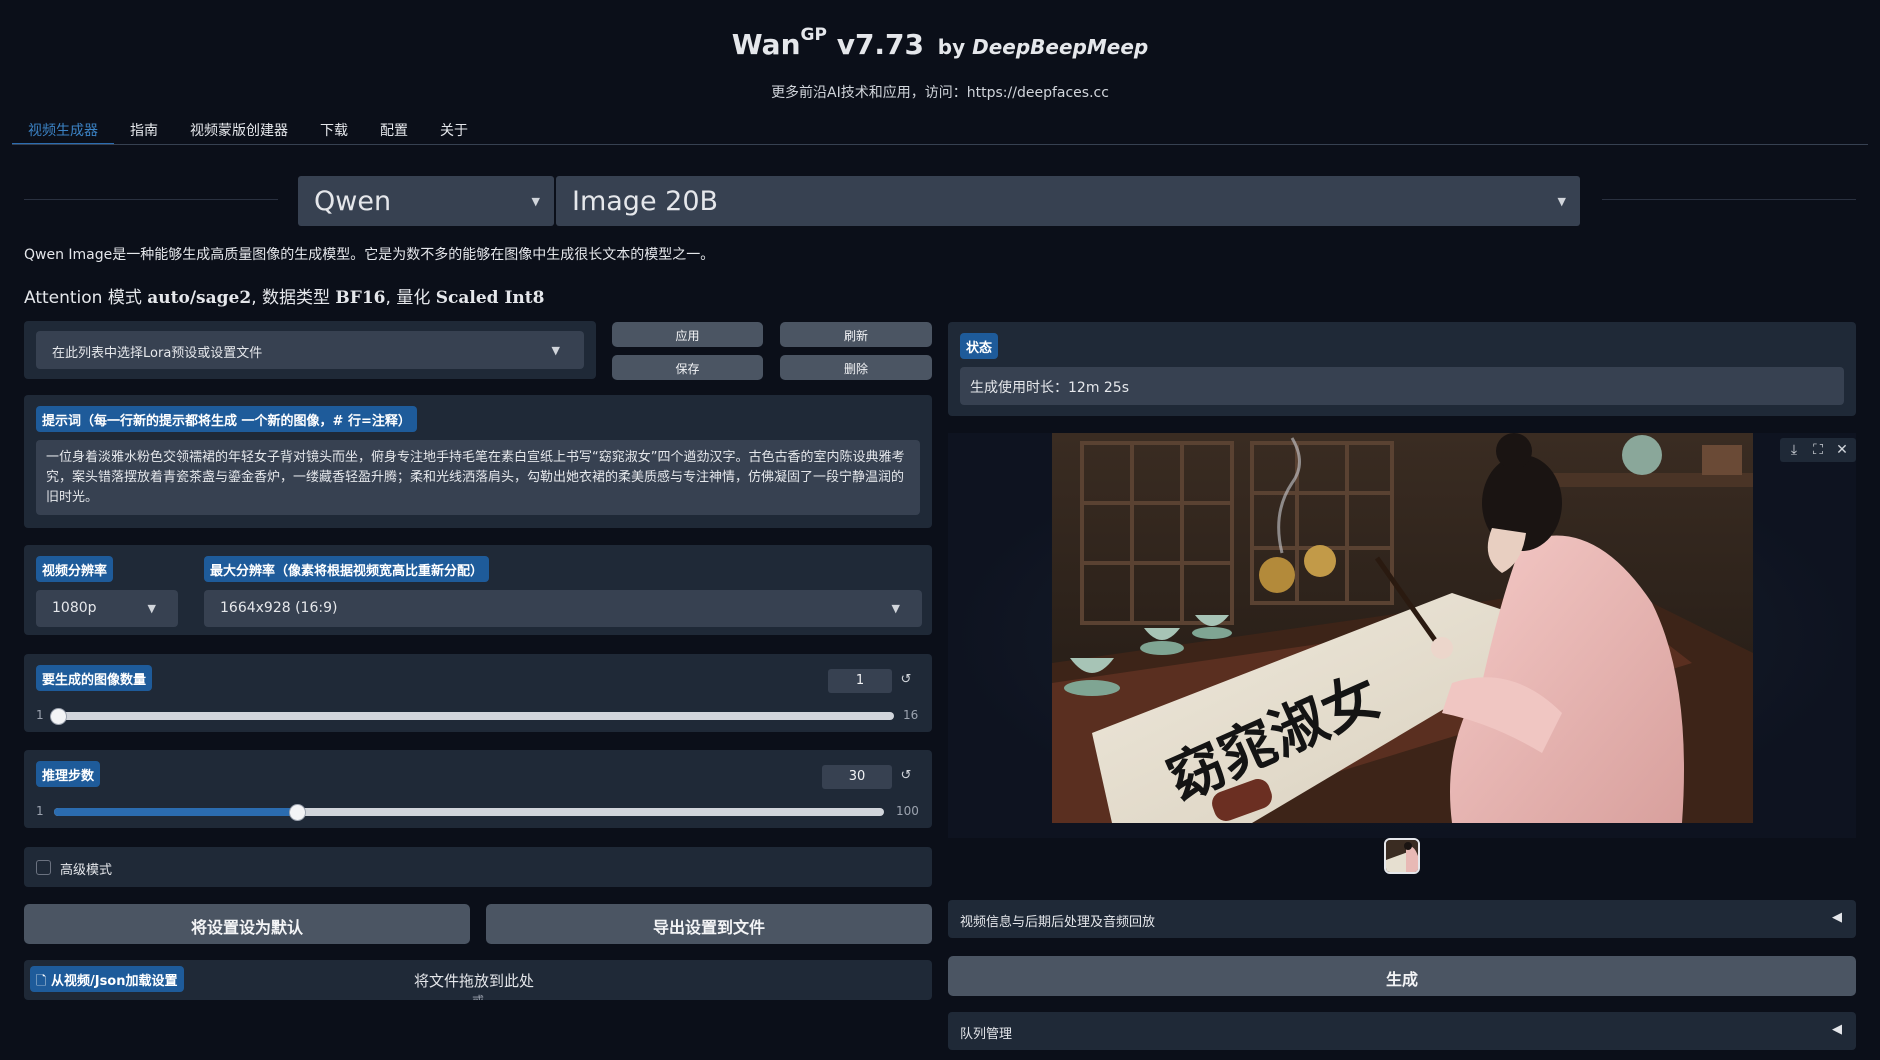 The width and height of the screenshot is (1880, 1060). I want to click on export-settings-button: 导出设置到文件, so click(709, 924).